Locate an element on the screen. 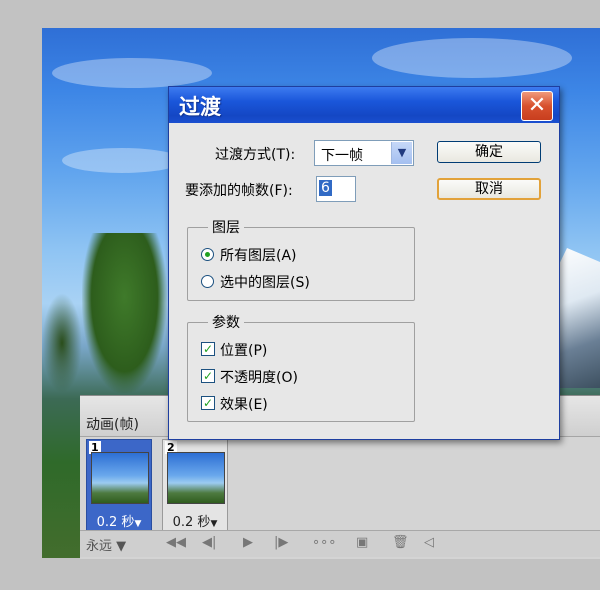 This screenshot has height=590, width=600. cancel-button: 取消 is located at coordinates (489, 189).